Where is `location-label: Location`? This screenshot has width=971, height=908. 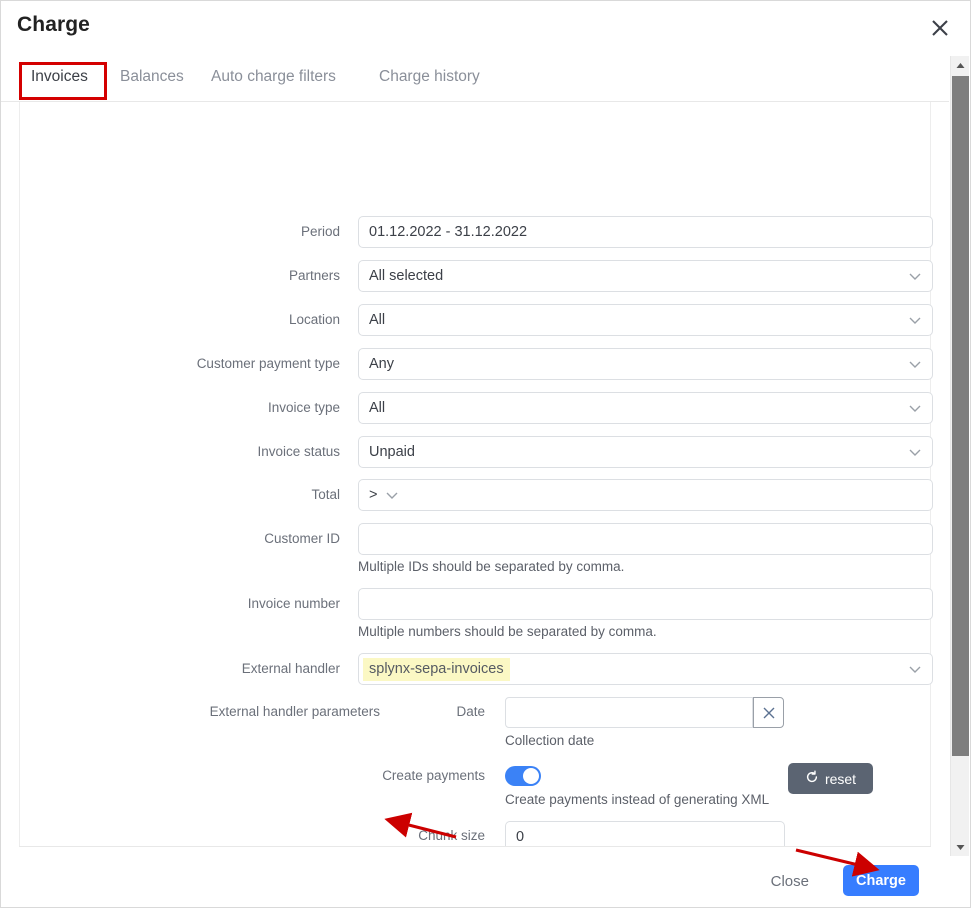 location-label: Location is located at coordinates (314, 319).